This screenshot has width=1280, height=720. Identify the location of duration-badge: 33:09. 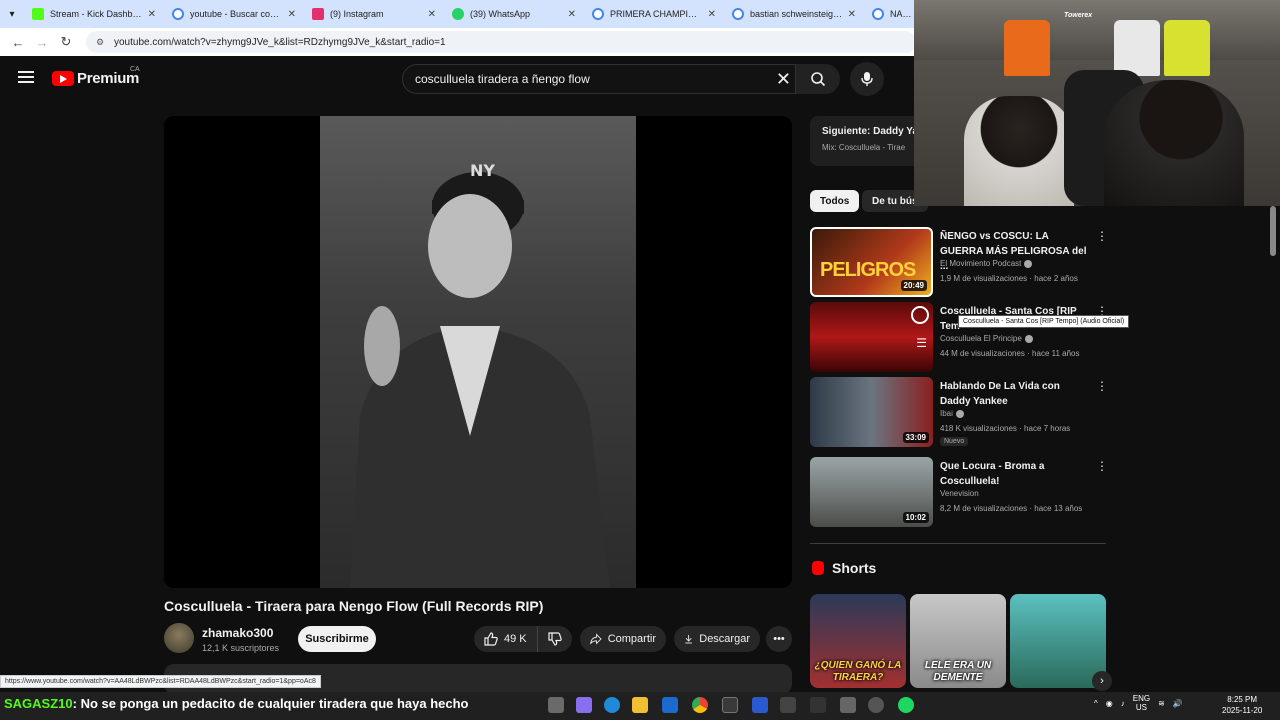
(915, 437).